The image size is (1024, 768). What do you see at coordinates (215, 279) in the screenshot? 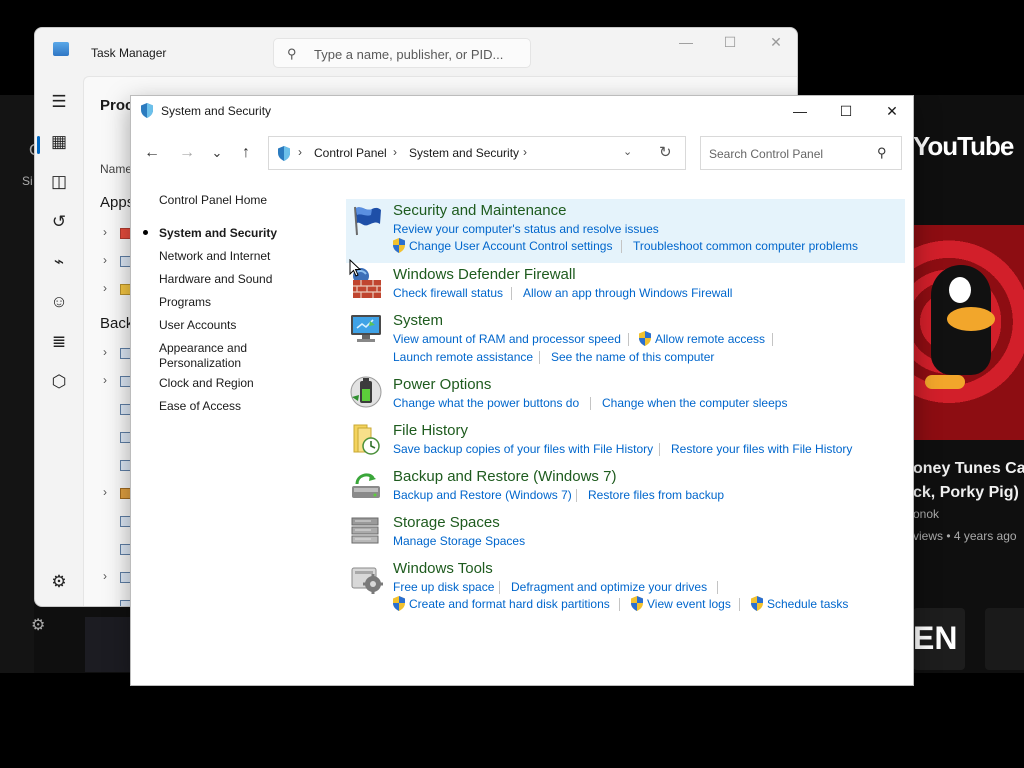
I see `nav-hardware-and-sound: Hardware and Sound` at bounding box center [215, 279].